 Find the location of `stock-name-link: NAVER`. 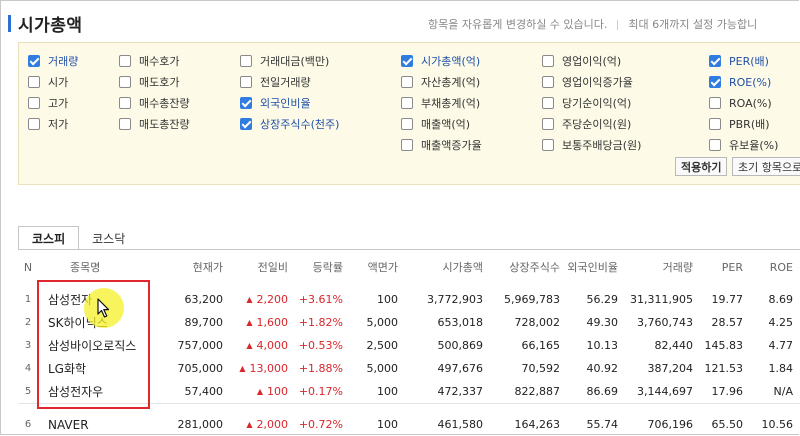

stock-name-link: NAVER is located at coordinates (98, 424).